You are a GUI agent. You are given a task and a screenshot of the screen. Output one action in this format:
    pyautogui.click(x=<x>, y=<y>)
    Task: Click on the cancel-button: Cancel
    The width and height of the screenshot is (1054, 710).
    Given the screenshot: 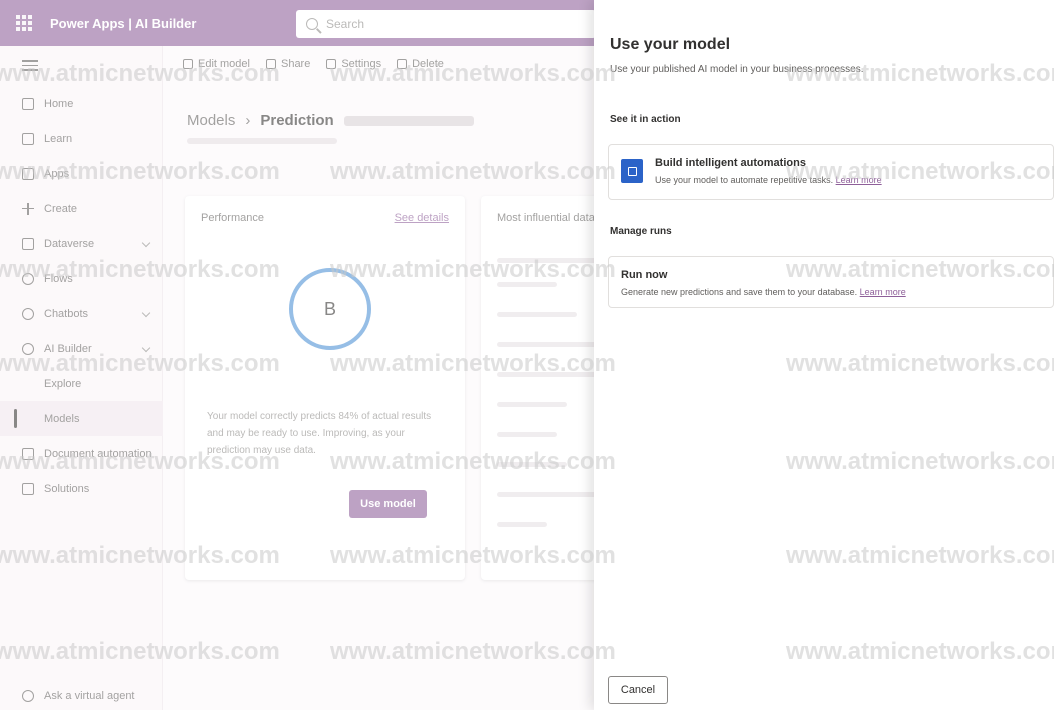 What is the action you would take?
    pyautogui.click(x=638, y=690)
    